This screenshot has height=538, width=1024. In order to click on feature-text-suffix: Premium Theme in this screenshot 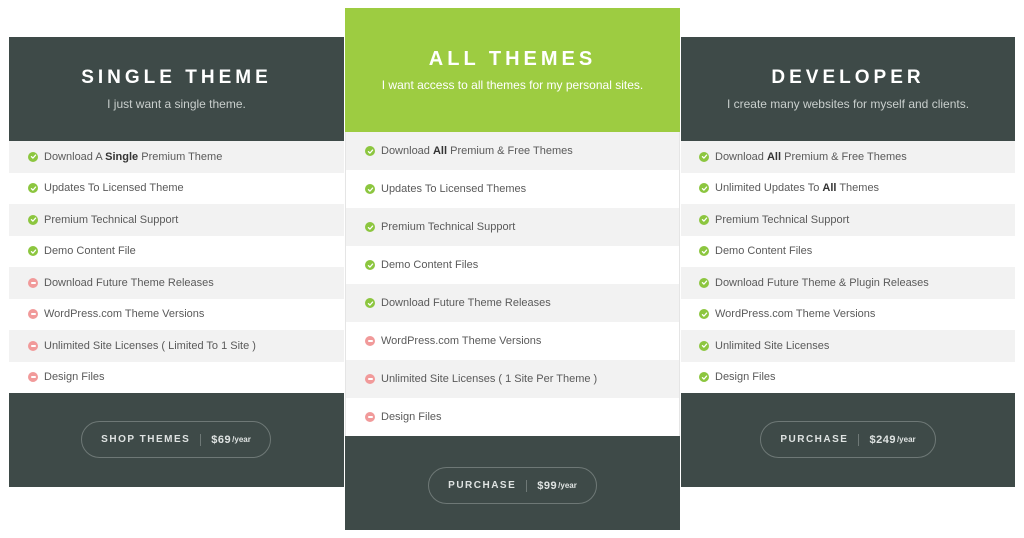, I will do `click(180, 156)`.